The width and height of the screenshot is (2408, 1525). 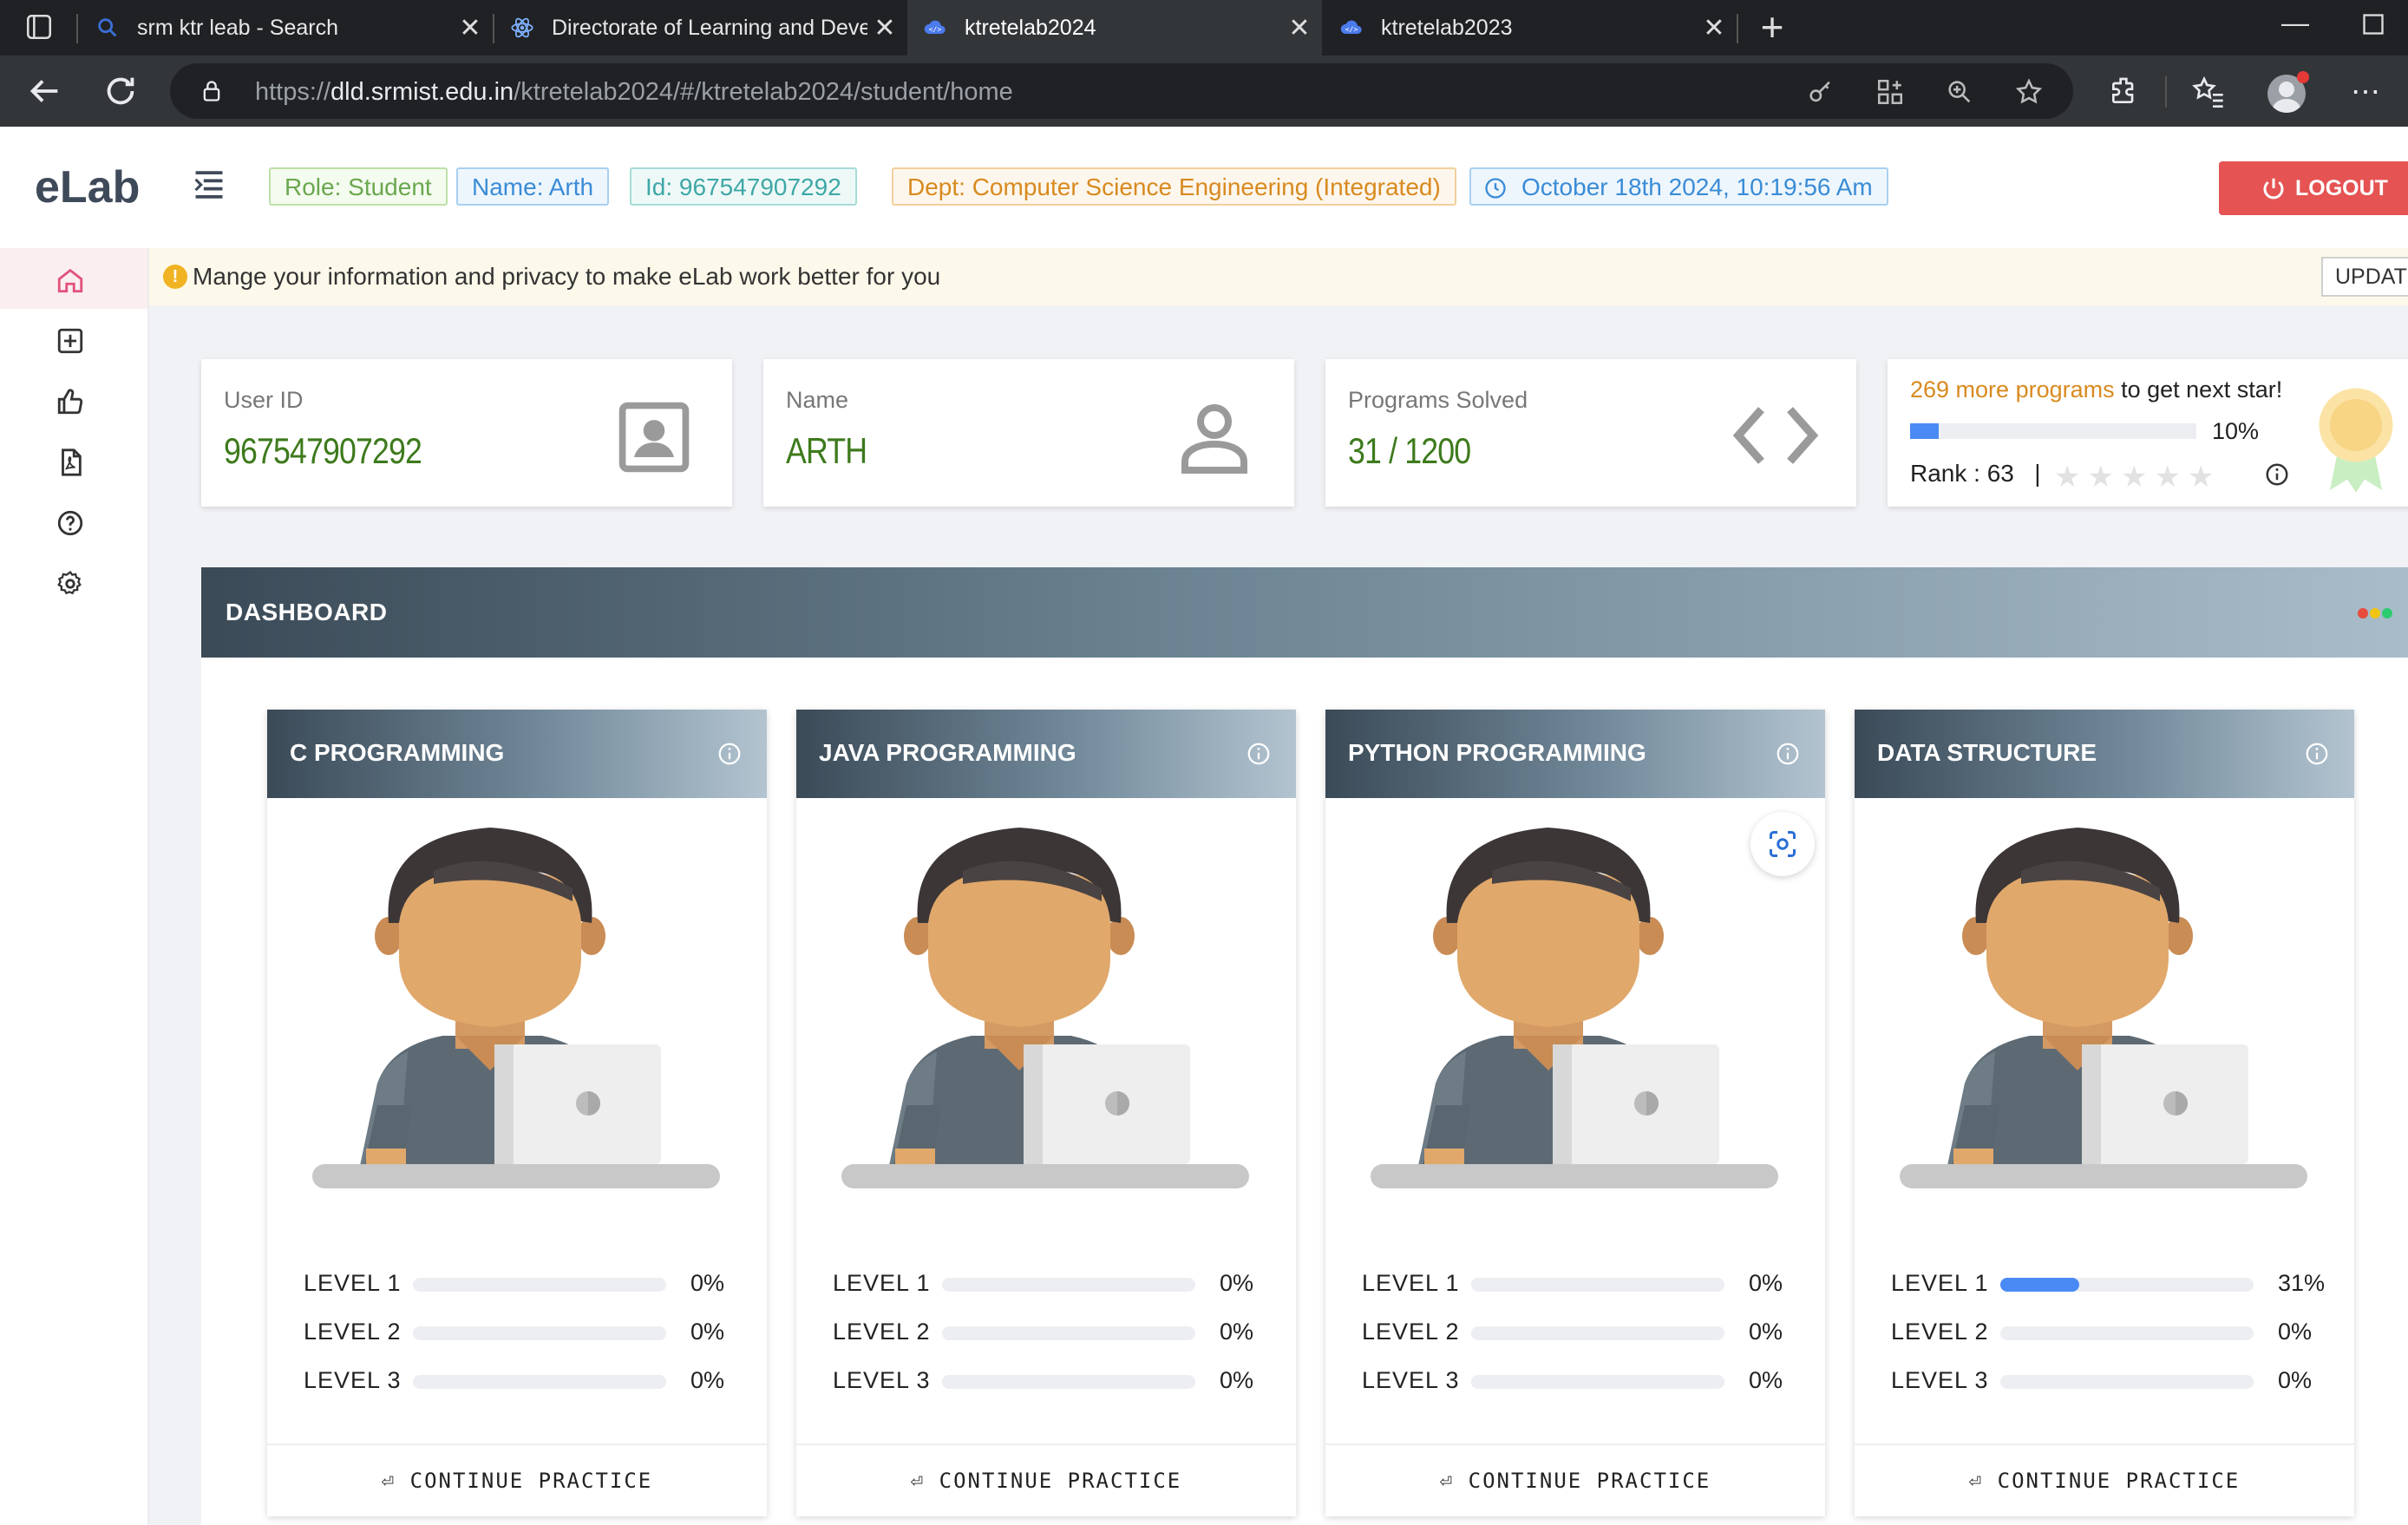 What do you see at coordinates (1530, 28) in the screenshot?
I see `browser-tab-ktretelab2023: </> ktretelab2023 ✕` at bounding box center [1530, 28].